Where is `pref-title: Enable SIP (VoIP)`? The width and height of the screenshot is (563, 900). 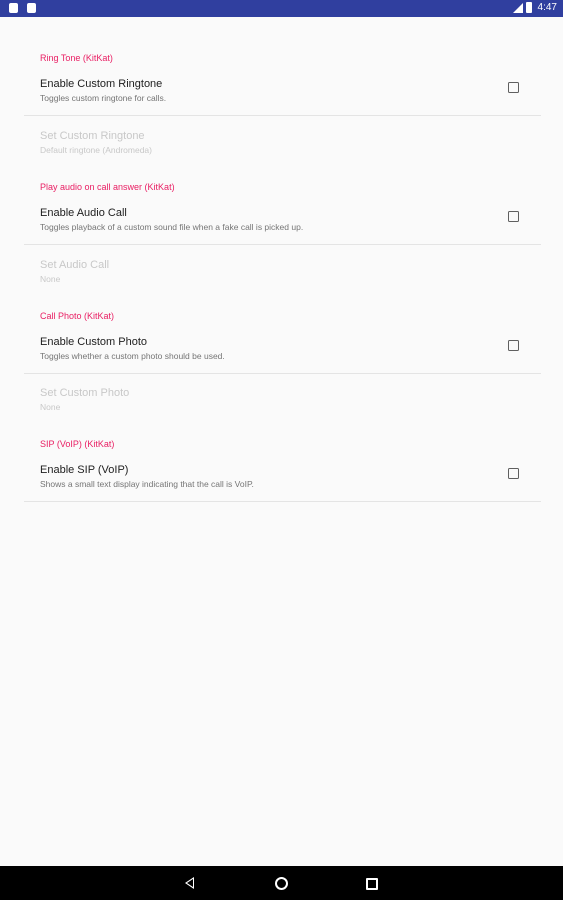 pref-title: Enable SIP (VoIP) is located at coordinates (84, 470).